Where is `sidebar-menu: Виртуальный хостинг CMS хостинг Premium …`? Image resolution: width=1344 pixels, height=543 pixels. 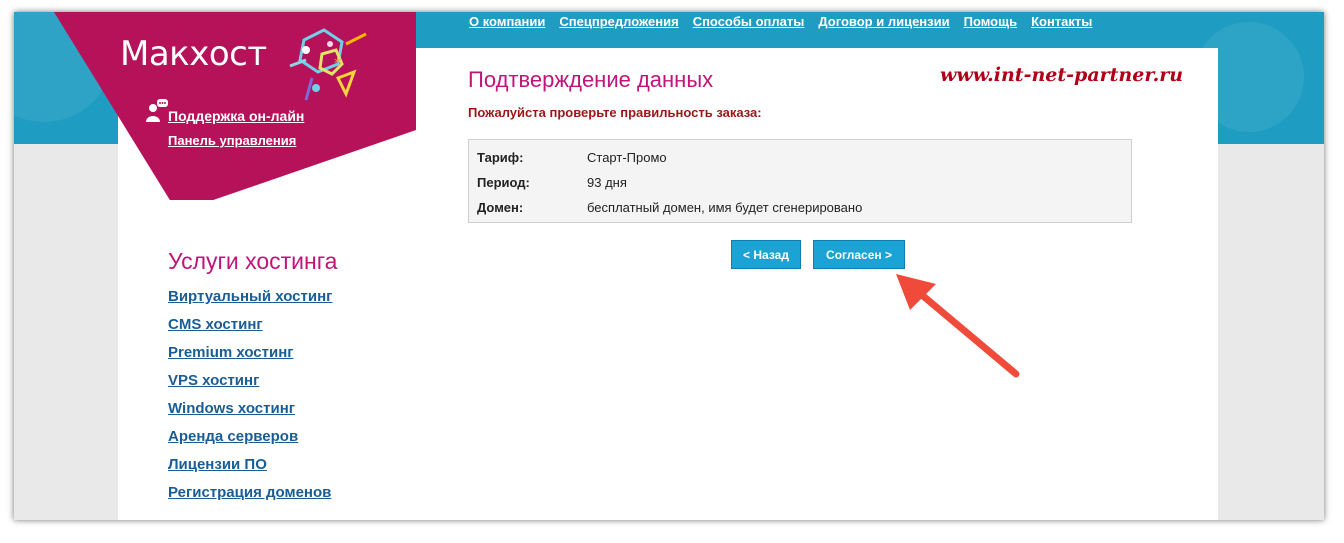 sidebar-menu: Виртуальный хостинг CMS хостинг Premium … is located at coordinates (250, 400).